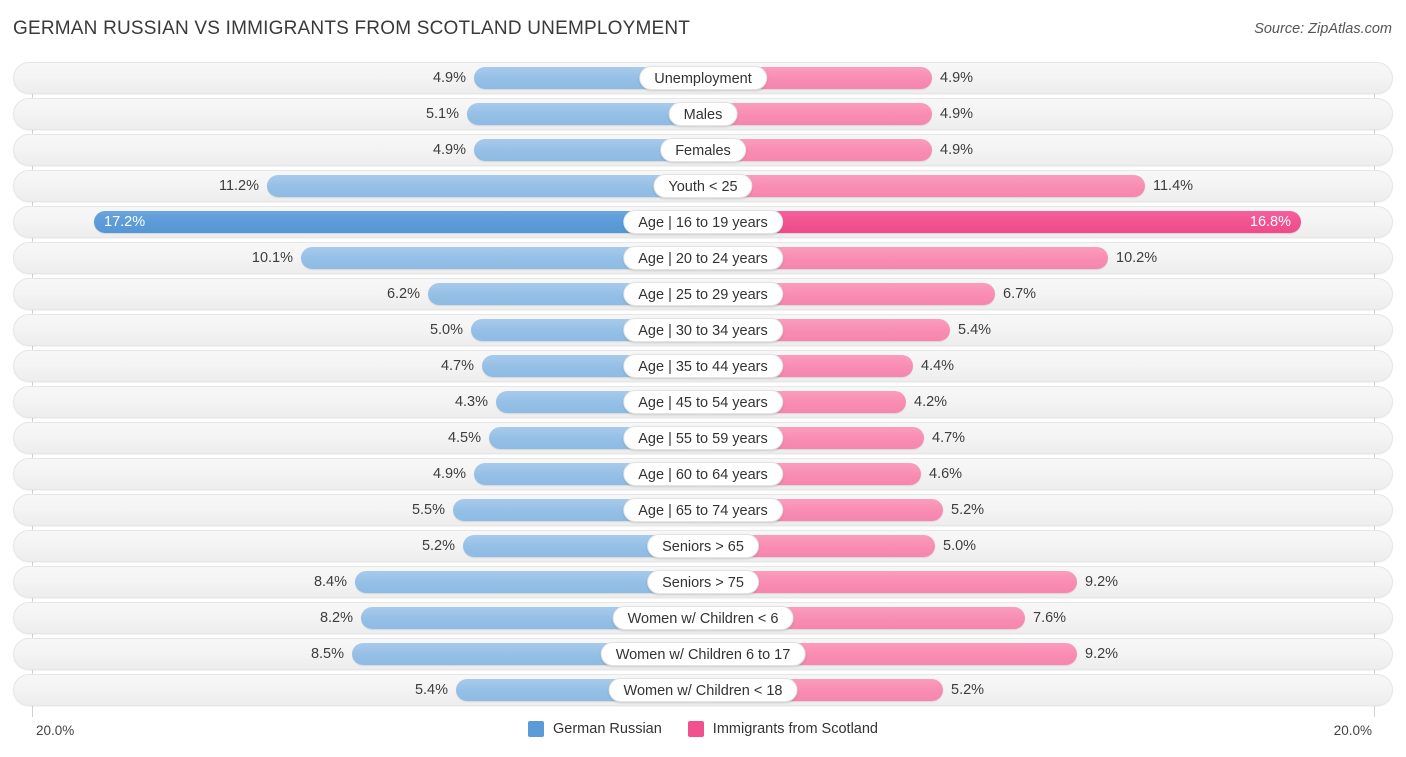 This screenshot has width=1406, height=757. I want to click on category-label: Women w/ Children < 18, so click(703, 690).